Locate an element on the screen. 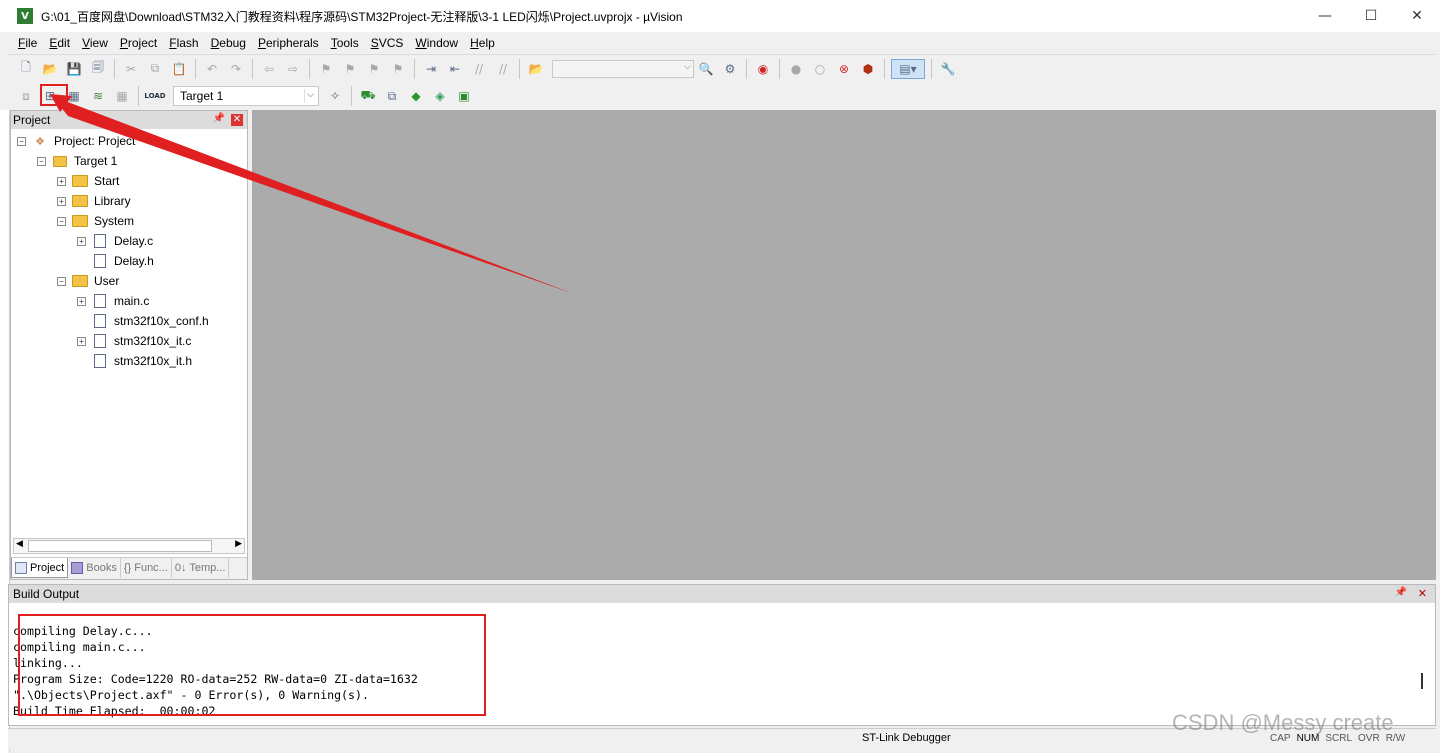 The height and width of the screenshot is (753, 1440). select-packs-icon: ◈ is located at coordinates (440, 96).